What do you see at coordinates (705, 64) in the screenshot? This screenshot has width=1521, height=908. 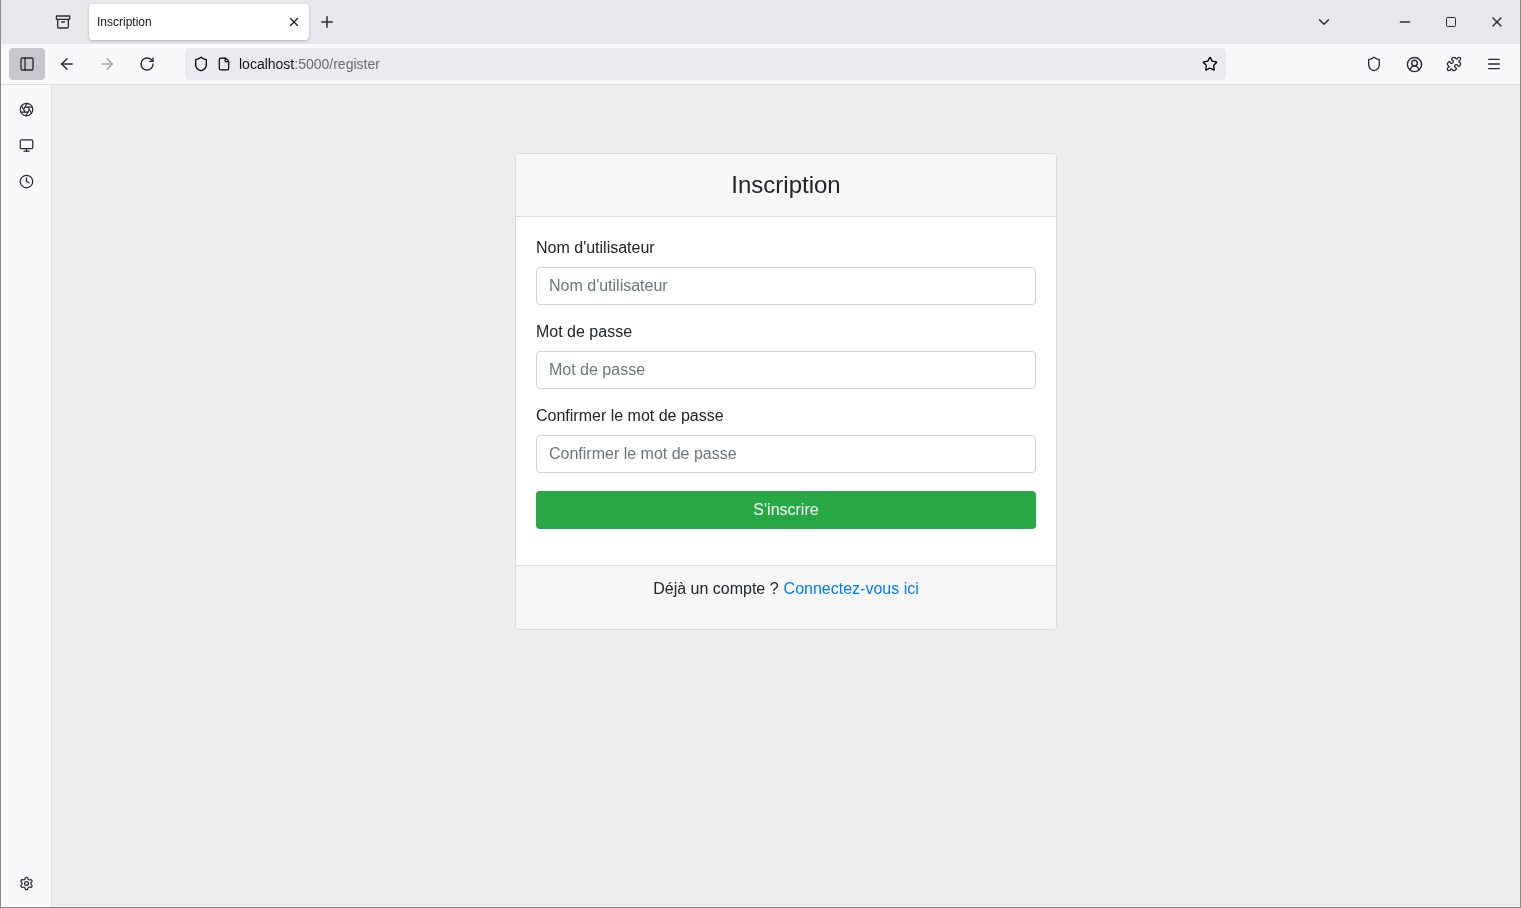 I see `address-bar: localhost:5000/register` at bounding box center [705, 64].